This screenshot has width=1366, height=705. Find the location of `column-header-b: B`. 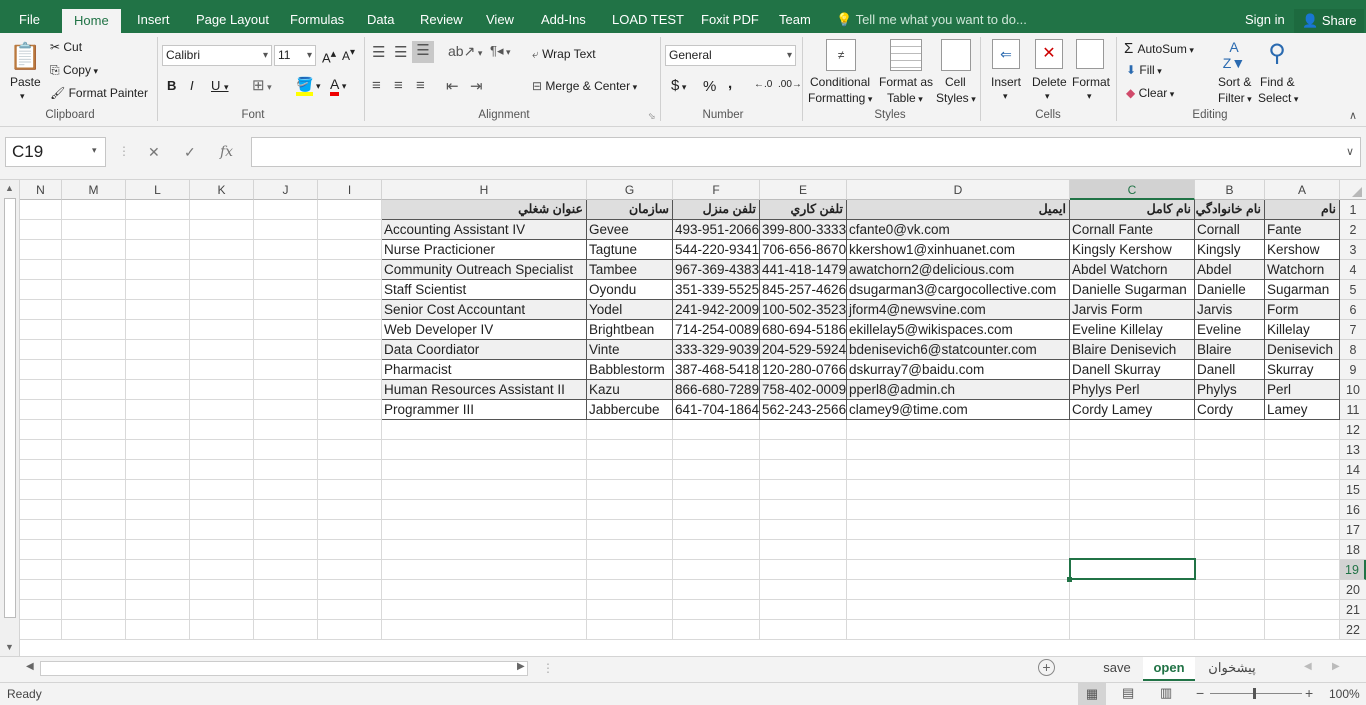

column-header-b: B is located at coordinates (1230, 190).